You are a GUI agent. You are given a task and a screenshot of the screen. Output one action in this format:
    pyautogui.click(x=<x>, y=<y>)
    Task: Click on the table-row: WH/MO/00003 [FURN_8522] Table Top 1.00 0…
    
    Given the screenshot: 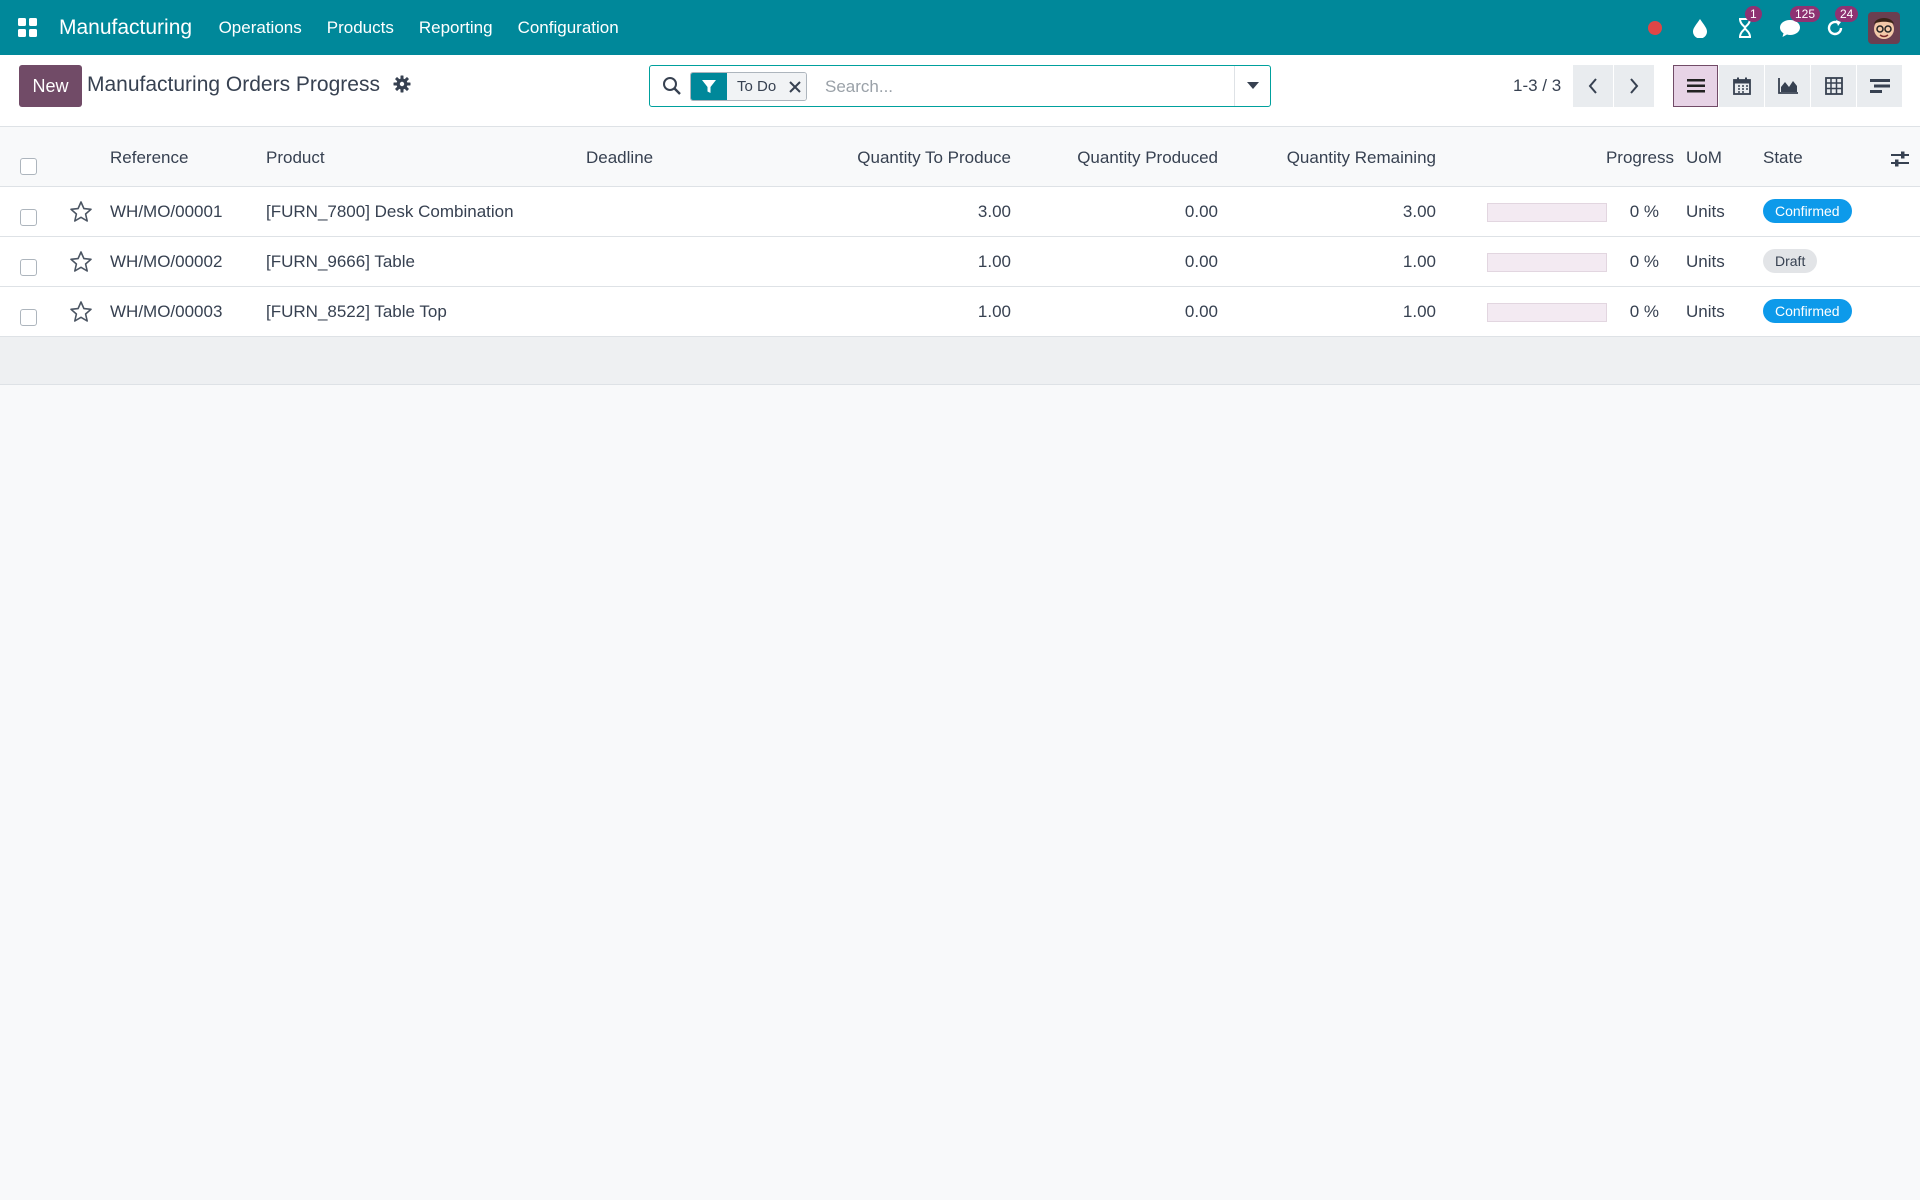 What is the action you would take?
    pyautogui.click(x=960, y=312)
    